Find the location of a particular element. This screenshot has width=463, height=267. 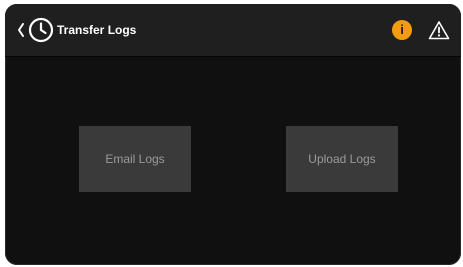

warning-triangle-icon is located at coordinates (439, 30).